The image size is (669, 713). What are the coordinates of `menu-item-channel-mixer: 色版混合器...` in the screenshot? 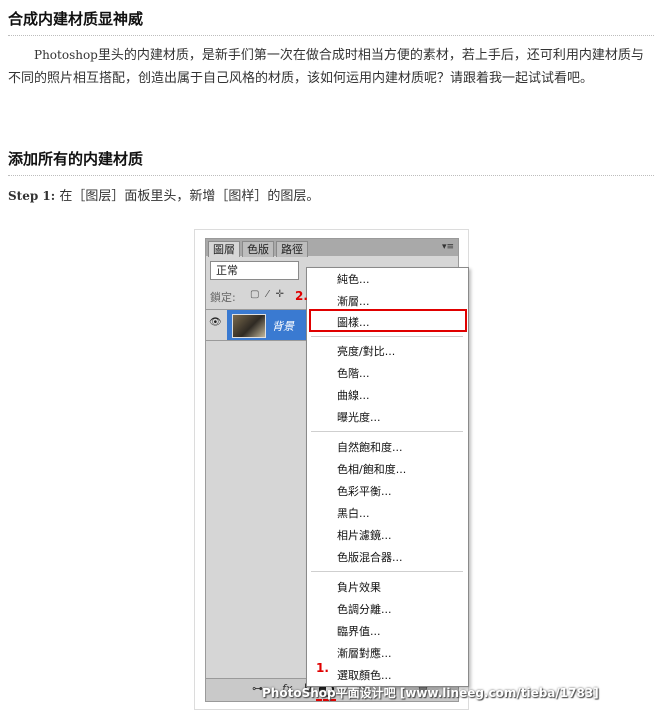 It's located at (370, 557).